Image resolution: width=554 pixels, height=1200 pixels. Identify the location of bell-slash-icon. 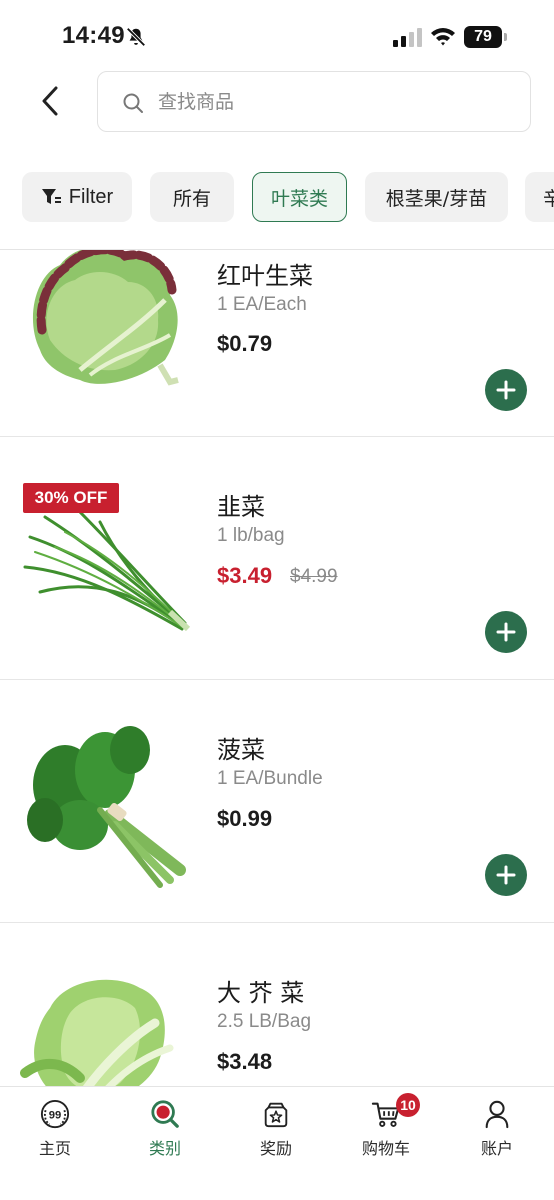
(136, 37).